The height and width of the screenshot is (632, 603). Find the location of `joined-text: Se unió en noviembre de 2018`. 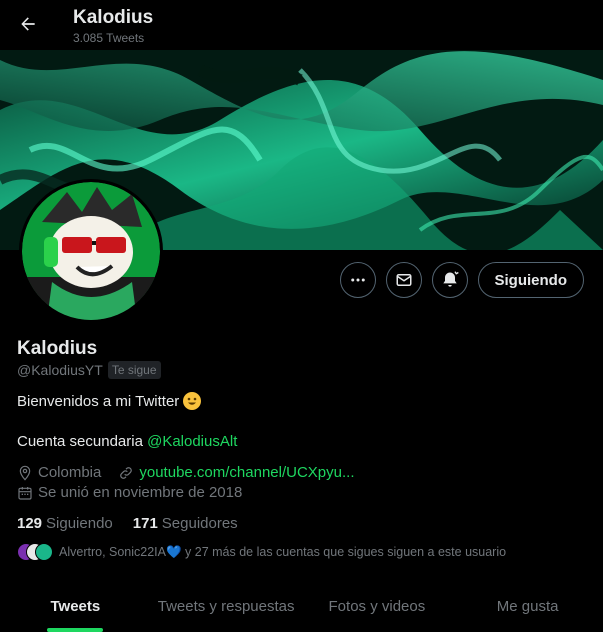

joined-text: Se unió en noviembre de 2018 is located at coordinates (140, 492).